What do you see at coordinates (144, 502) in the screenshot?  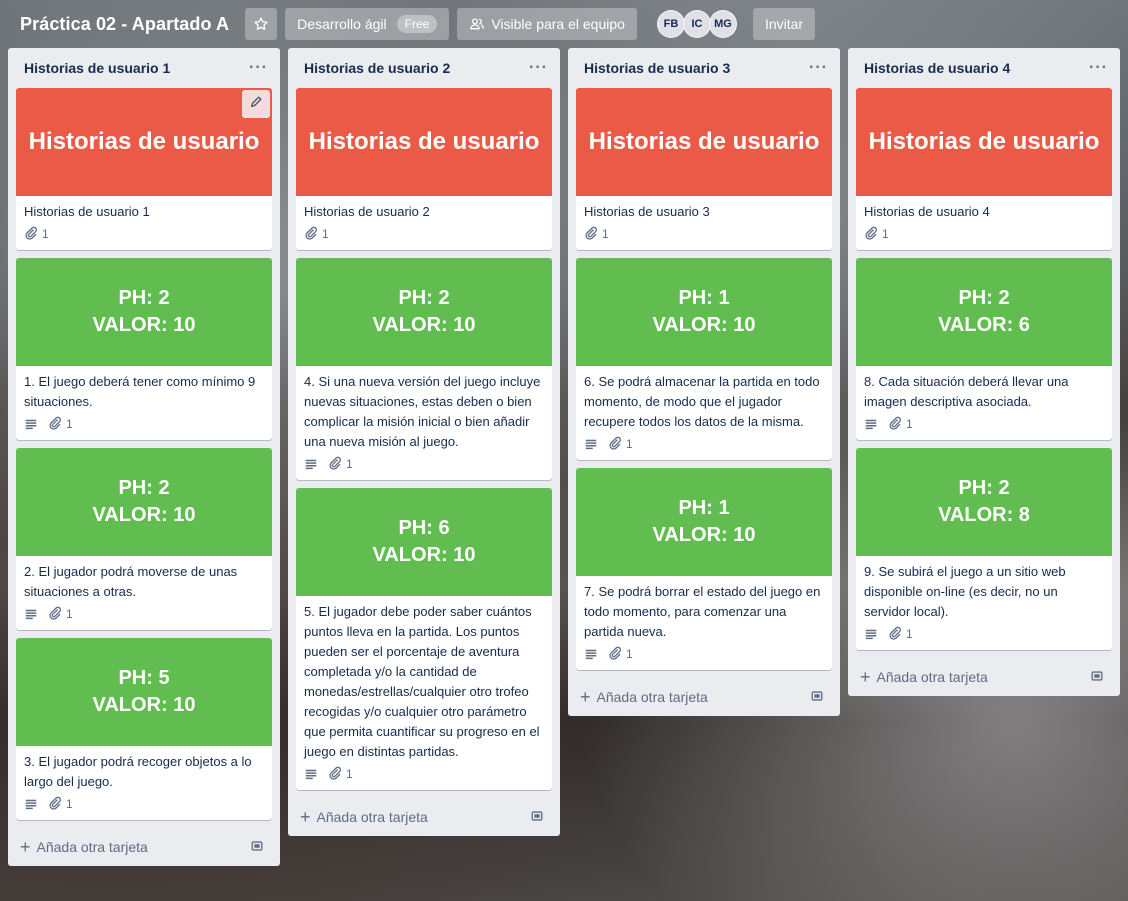 I see `card-cover: PH: 2 VALOR: 10` at bounding box center [144, 502].